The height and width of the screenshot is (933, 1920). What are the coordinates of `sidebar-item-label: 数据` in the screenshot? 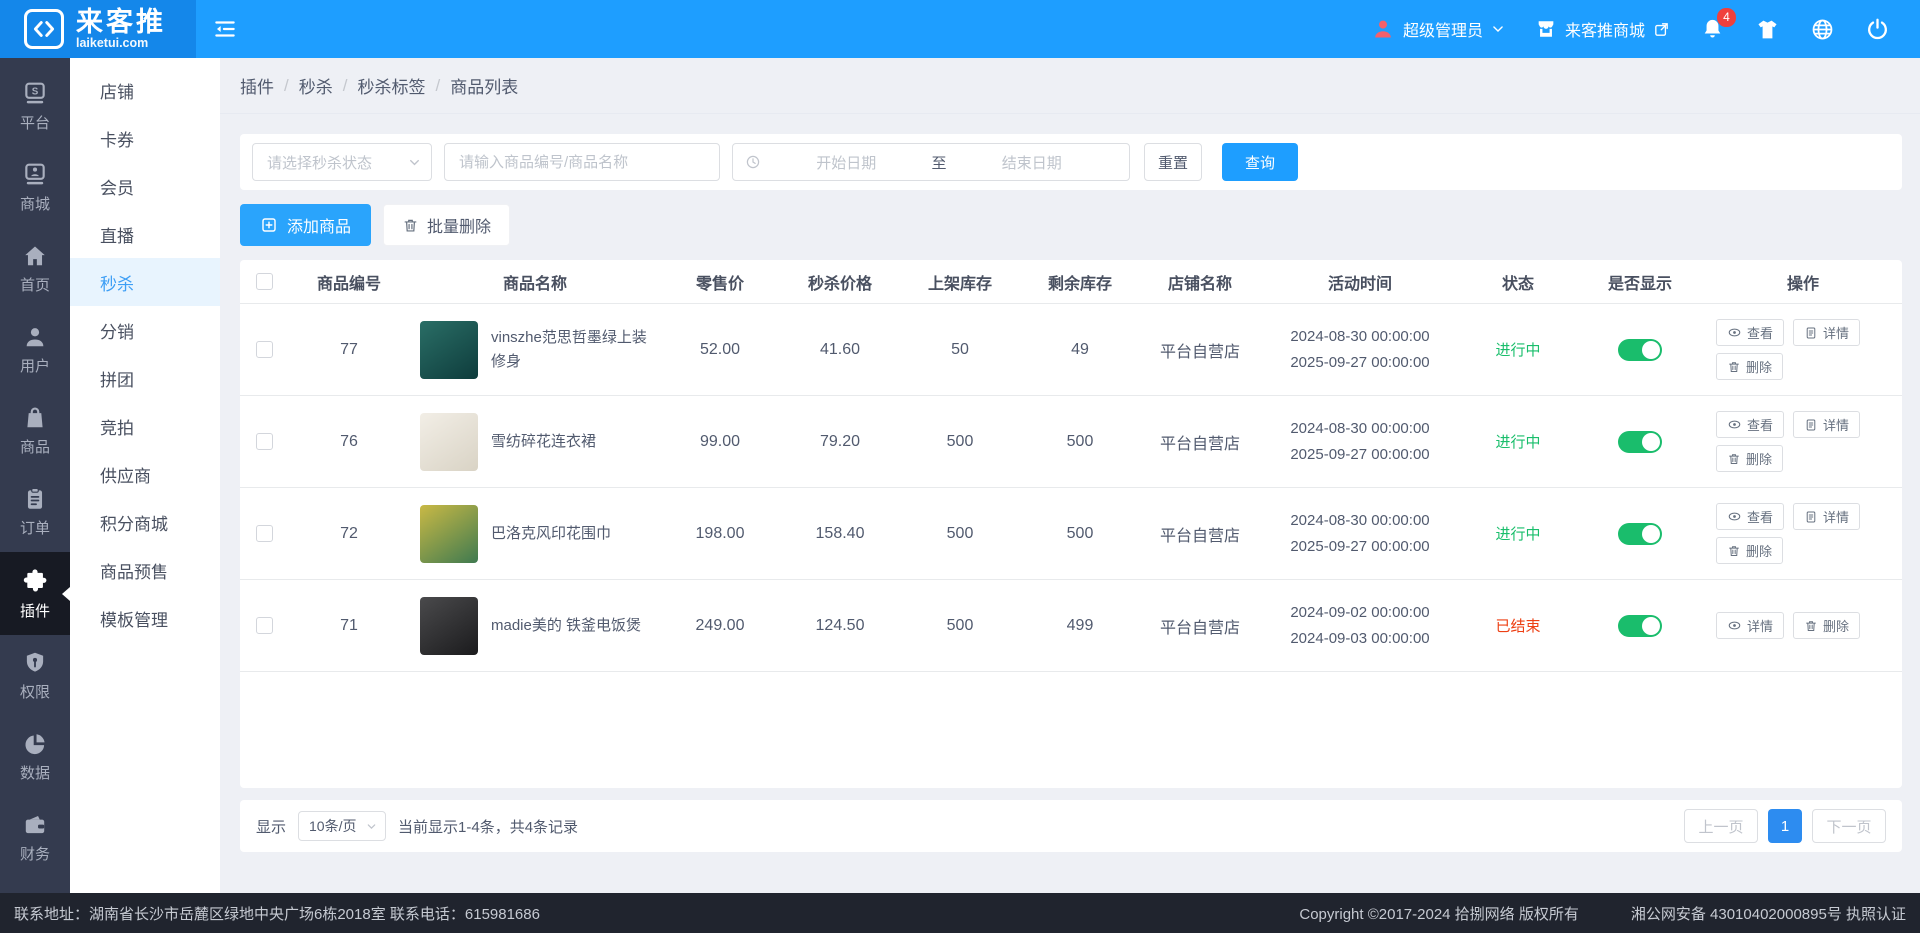 It's located at (34, 773).